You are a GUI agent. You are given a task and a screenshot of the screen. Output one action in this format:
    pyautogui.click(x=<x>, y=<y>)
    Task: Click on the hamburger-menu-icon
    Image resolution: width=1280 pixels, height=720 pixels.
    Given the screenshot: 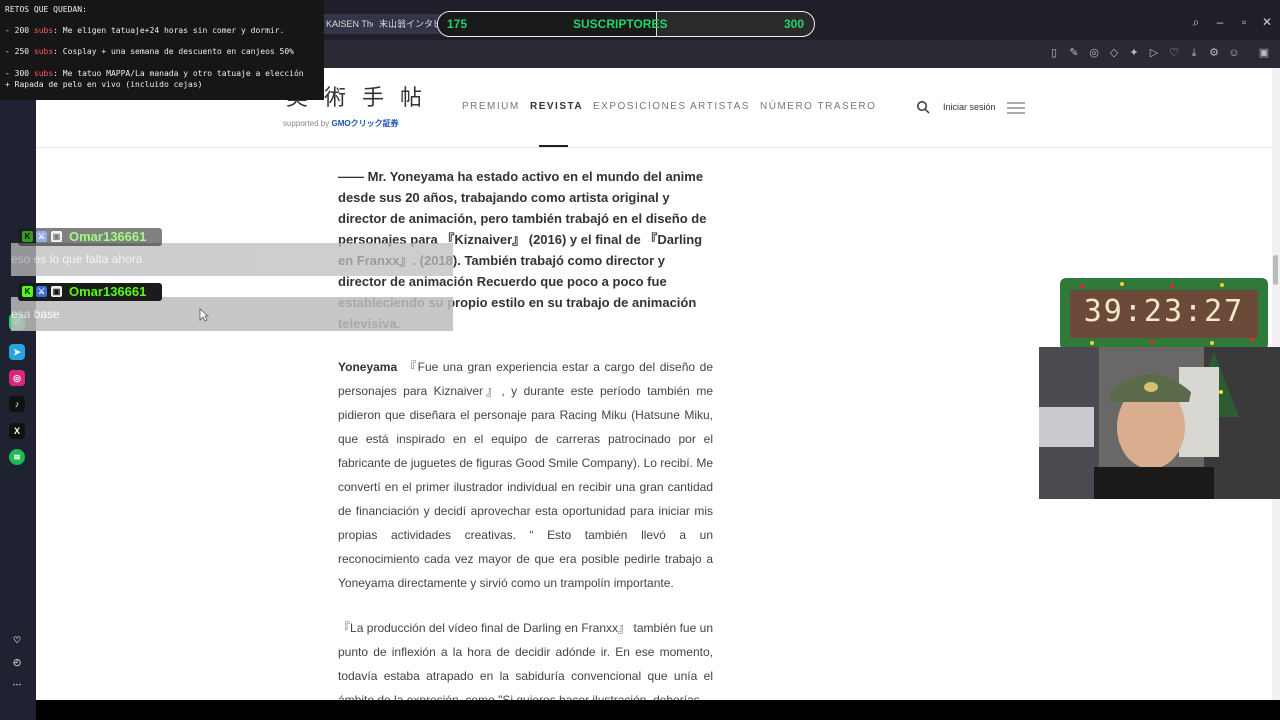 What is the action you would take?
    pyautogui.click(x=1016, y=108)
    